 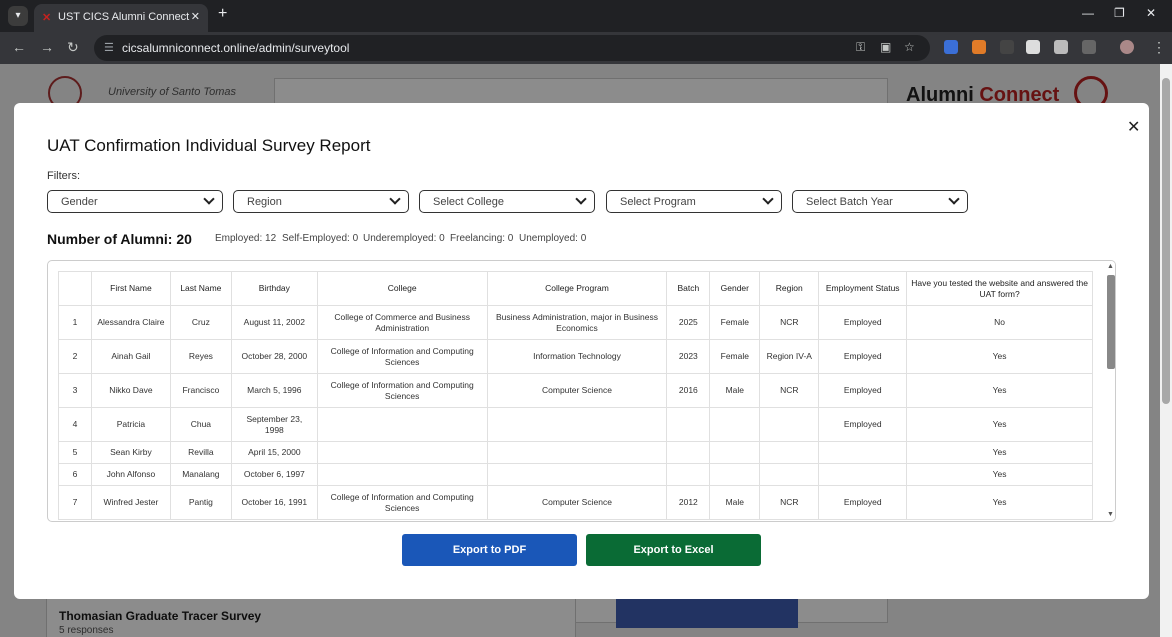 What do you see at coordinates (789, 452) in the screenshot?
I see `region-cell` at bounding box center [789, 452].